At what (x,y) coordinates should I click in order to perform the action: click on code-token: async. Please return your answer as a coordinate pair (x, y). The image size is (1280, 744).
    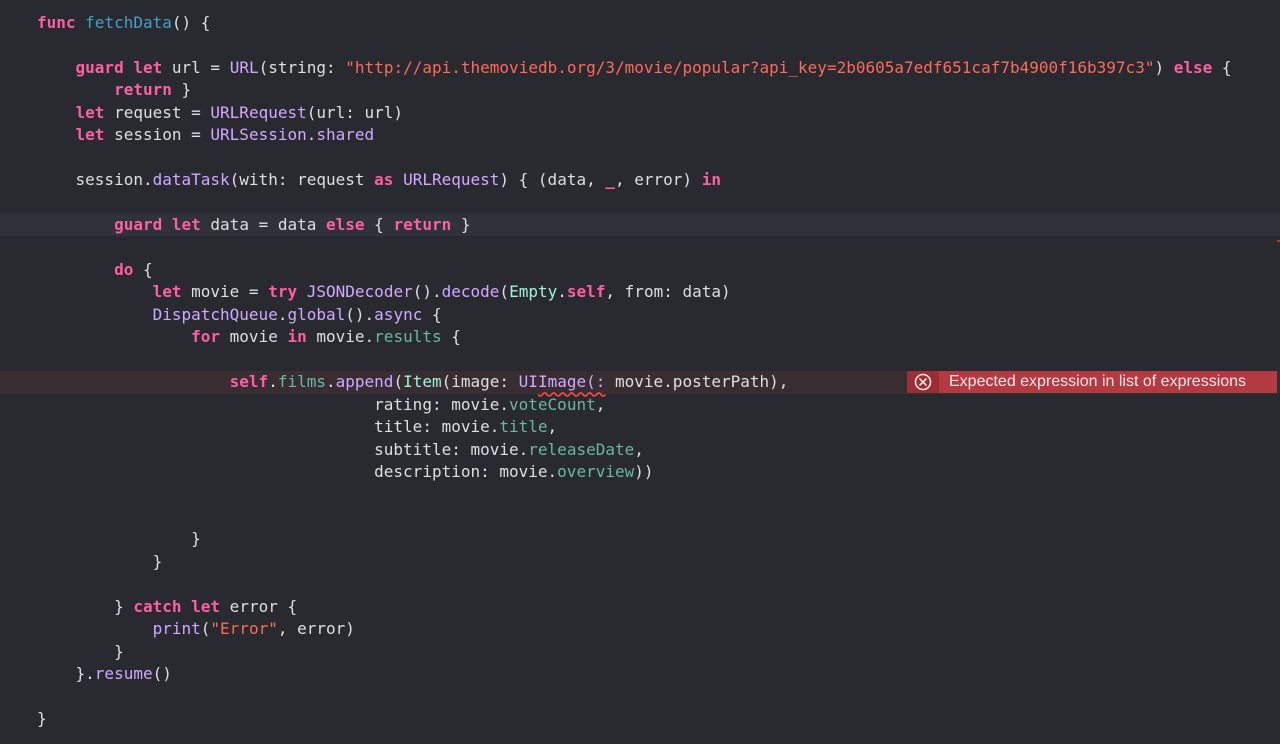
    Looking at the image, I should click on (398, 314).